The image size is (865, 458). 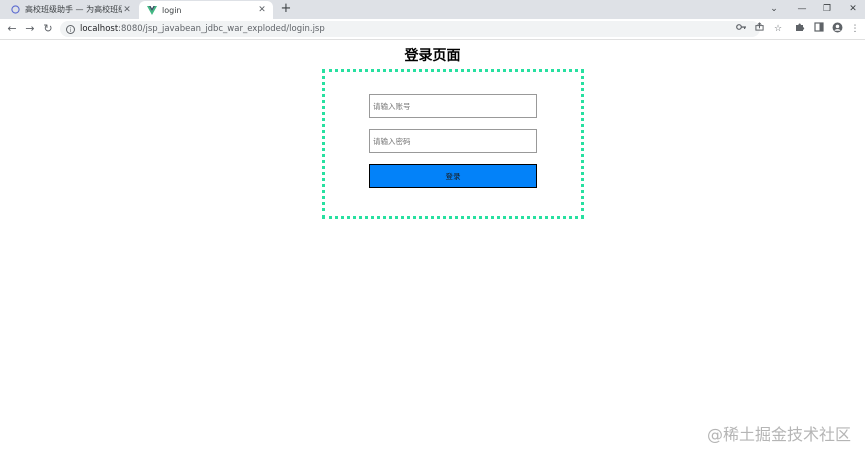 What do you see at coordinates (453, 106) in the screenshot?
I see `username-input` at bounding box center [453, 106].